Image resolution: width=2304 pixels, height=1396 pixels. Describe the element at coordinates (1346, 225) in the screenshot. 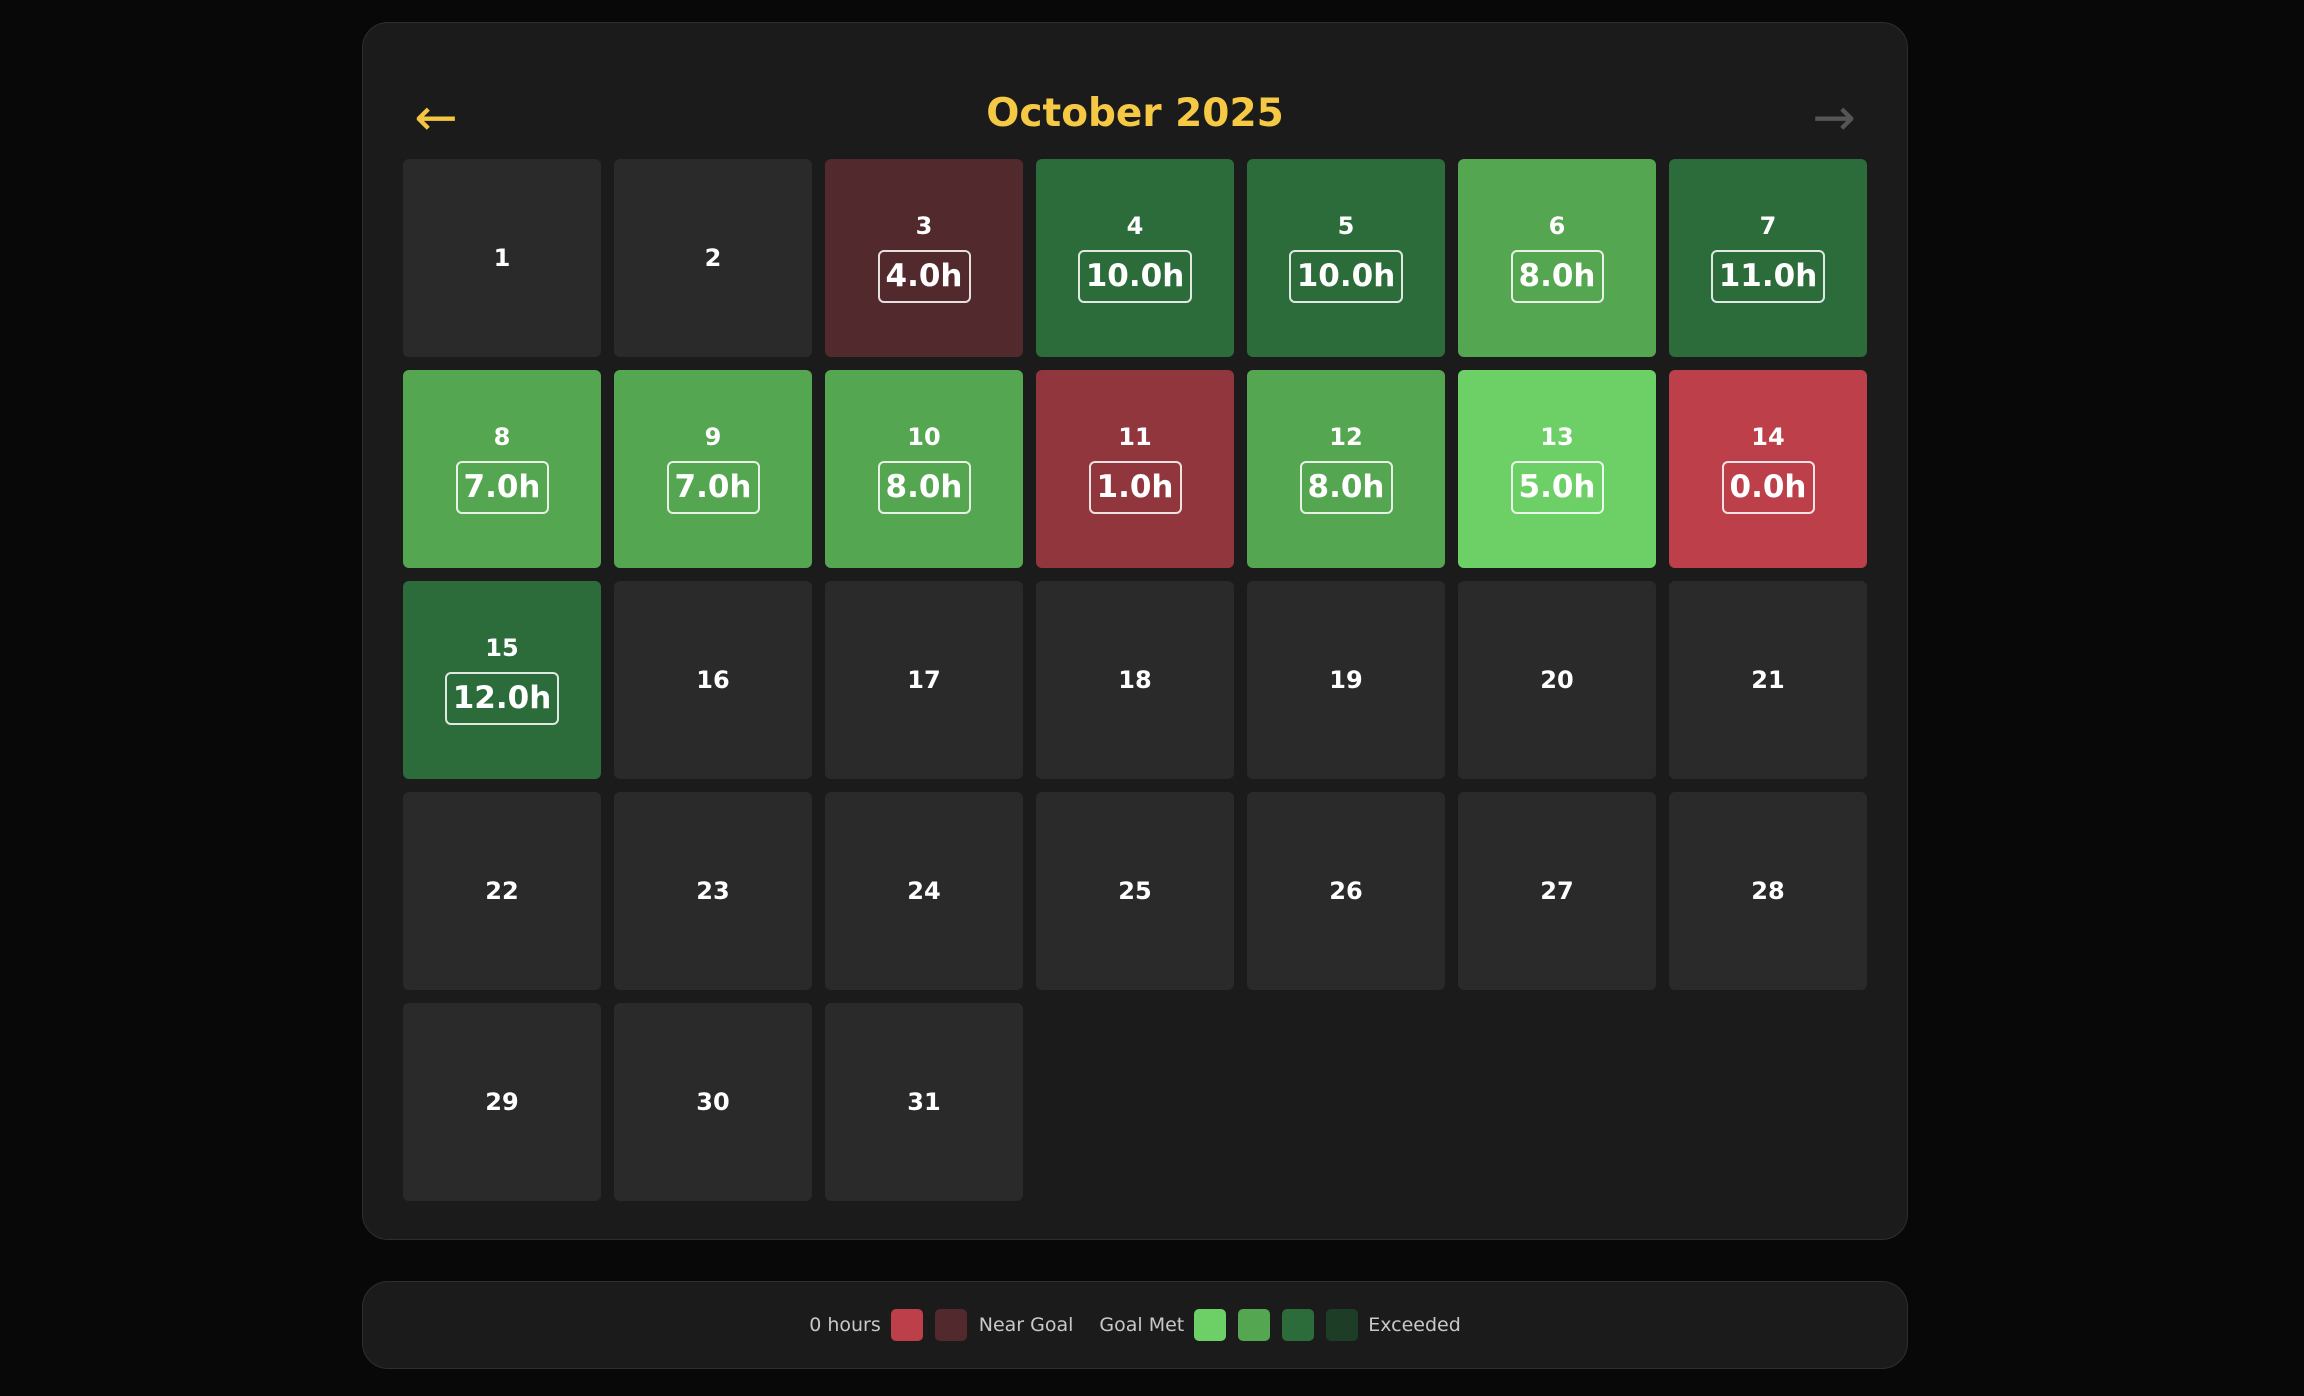

I see `day-number: 5` at that location.